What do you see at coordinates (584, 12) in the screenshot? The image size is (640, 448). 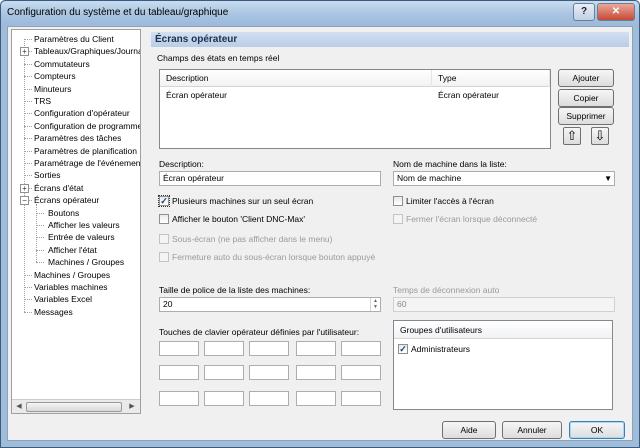 I see `help-title-button: ?` at bounding box center [584, 12].